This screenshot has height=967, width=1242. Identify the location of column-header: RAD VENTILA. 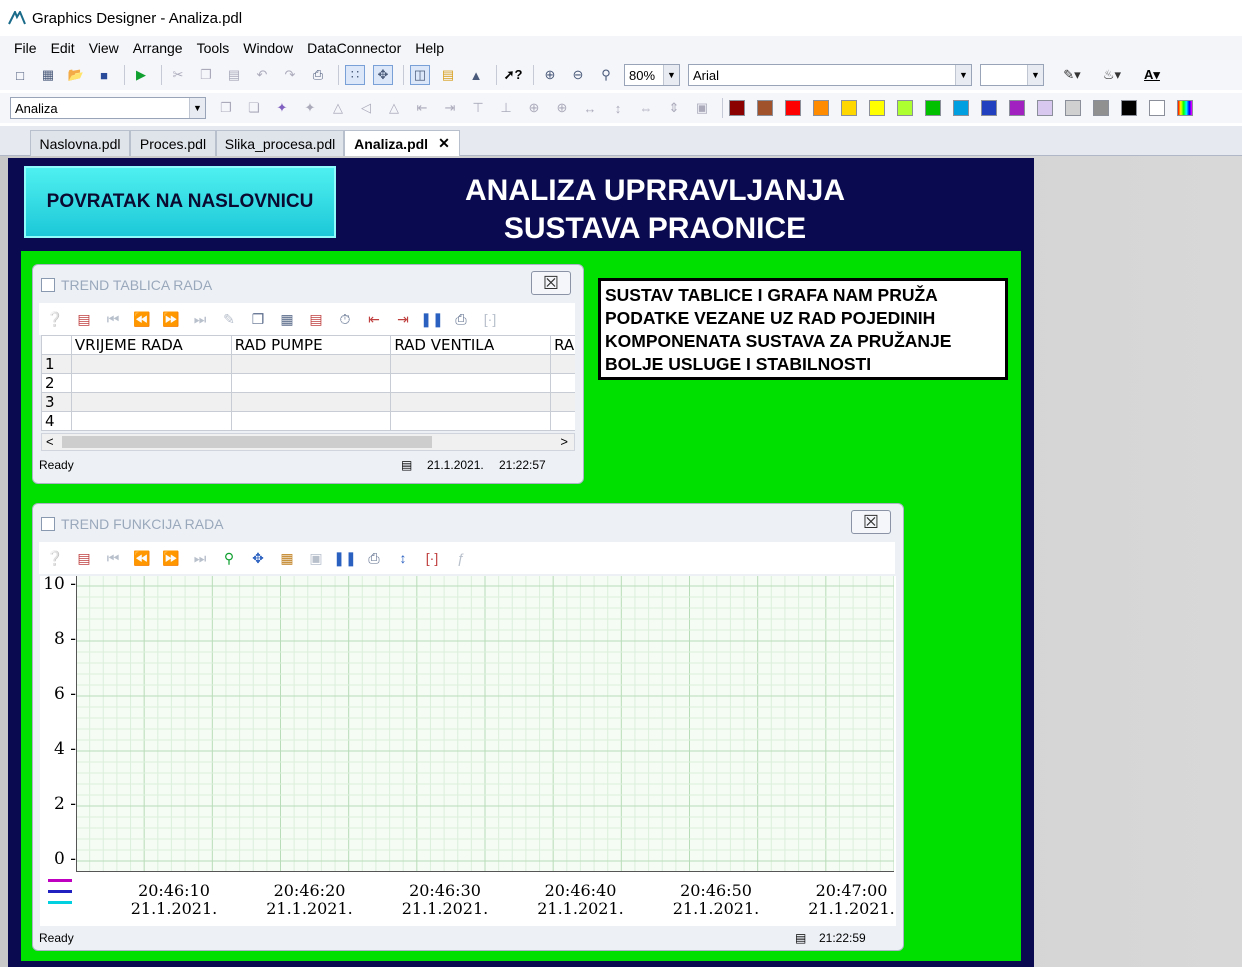
(471, 345).